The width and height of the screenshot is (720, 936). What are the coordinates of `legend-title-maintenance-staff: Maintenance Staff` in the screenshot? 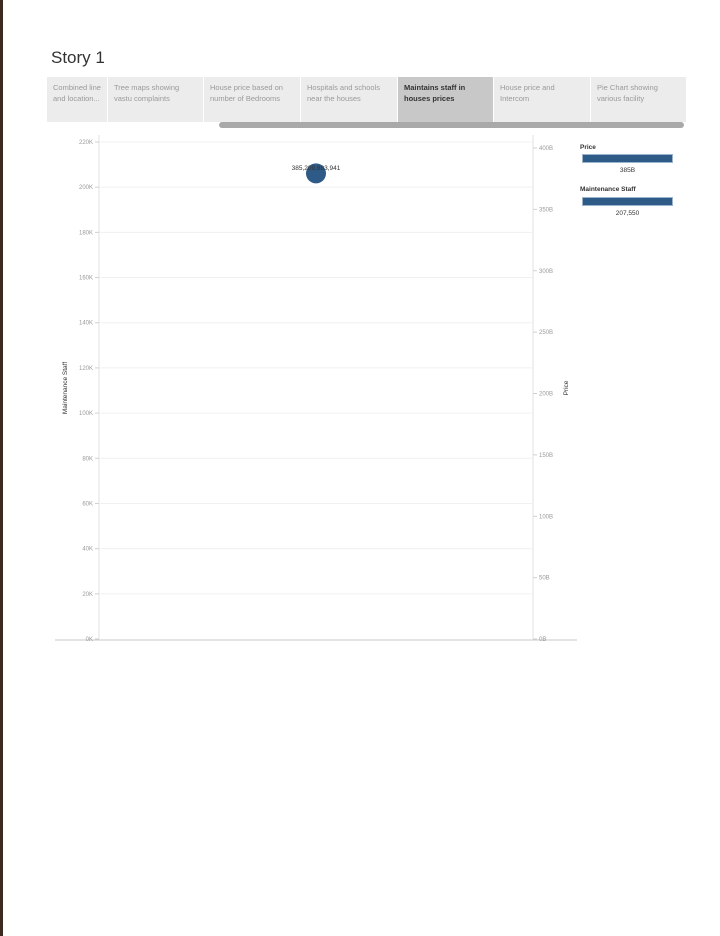 It's located at (608, 189).